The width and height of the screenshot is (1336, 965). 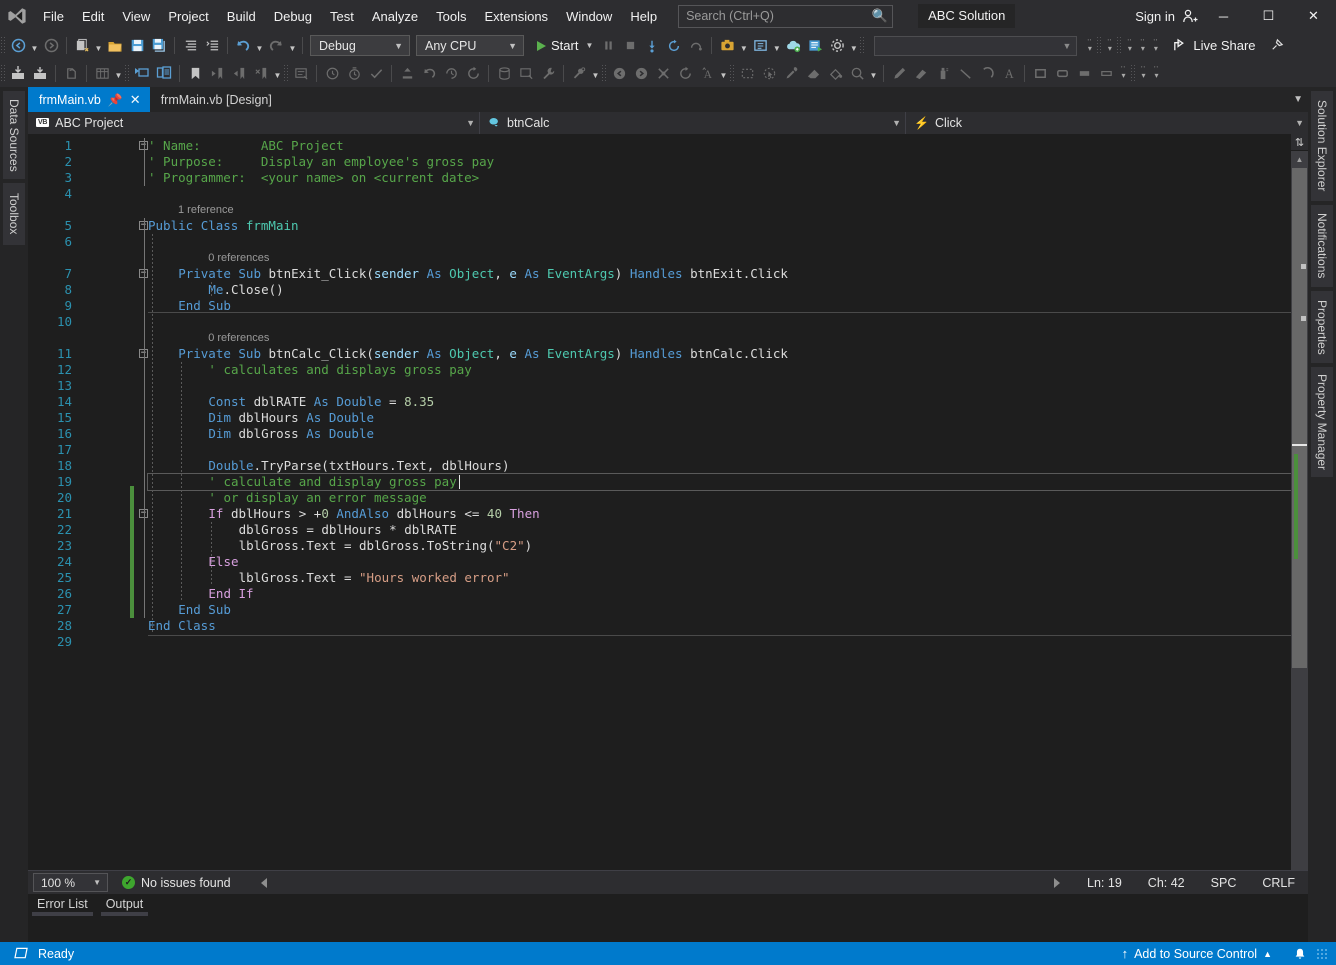 What do you see at coordinates (292, 46) in the screenshot?
I see `redo-dropdown: ▼` at bounding box center [292, 46].